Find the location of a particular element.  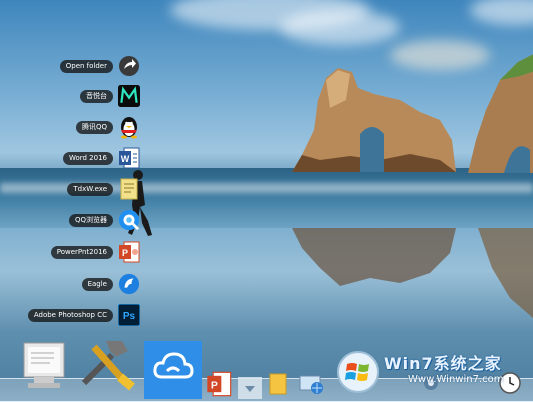

word-icon: W is located at coordinates (129, 158).